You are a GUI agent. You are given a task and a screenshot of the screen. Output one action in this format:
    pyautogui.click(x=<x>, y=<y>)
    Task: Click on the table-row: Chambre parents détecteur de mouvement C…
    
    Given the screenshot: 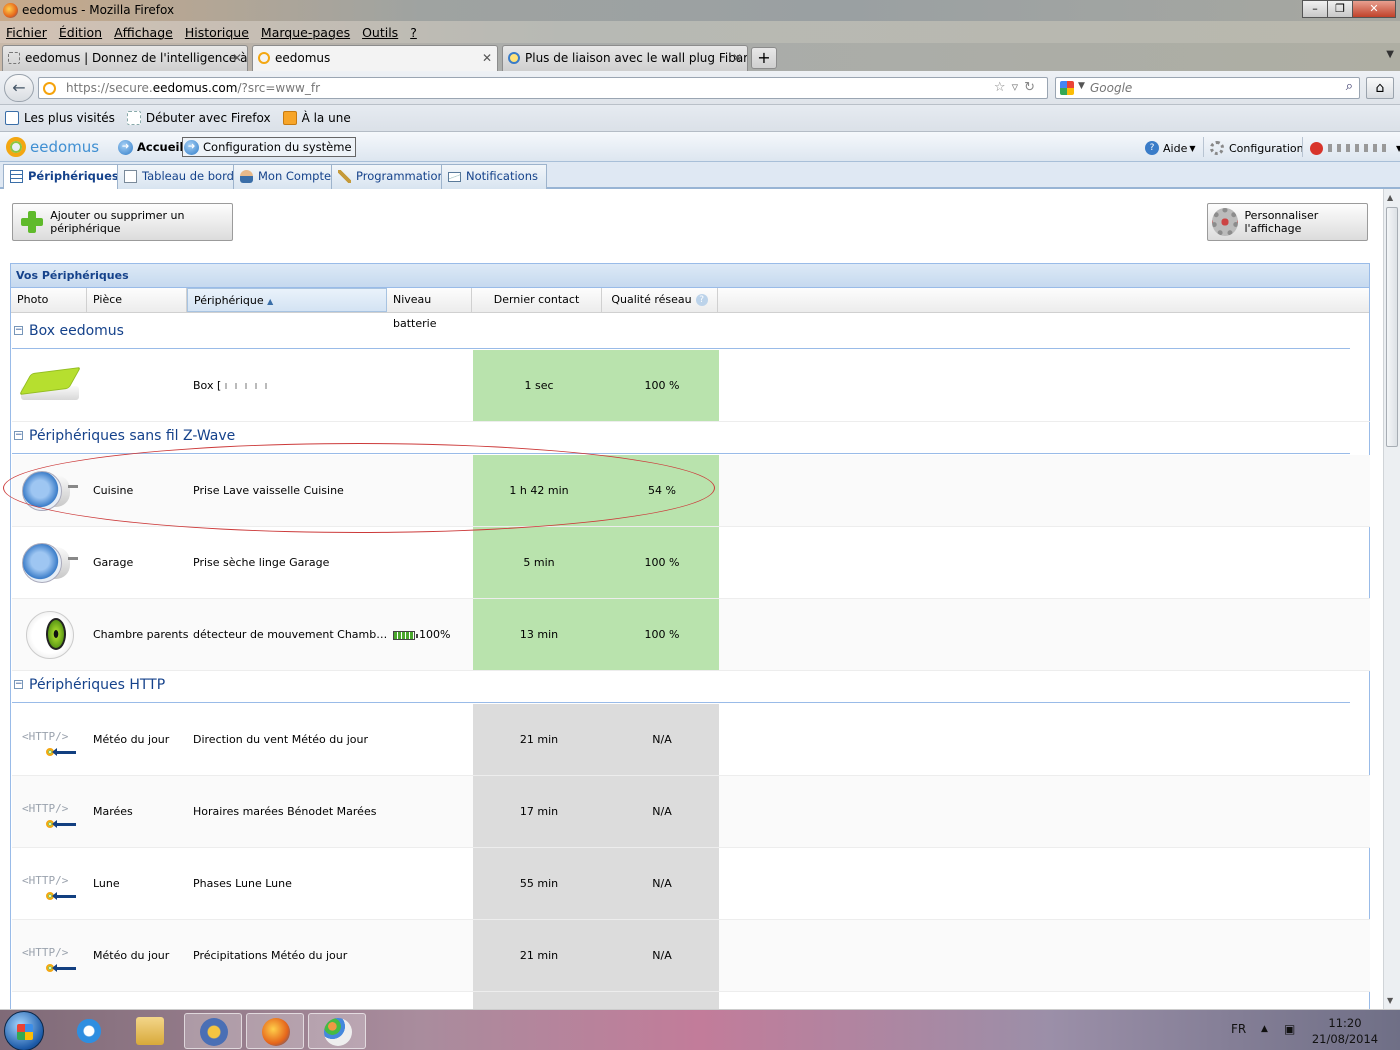 What is the action you would take?
    pyautogui.click(x=691, y=635)
    